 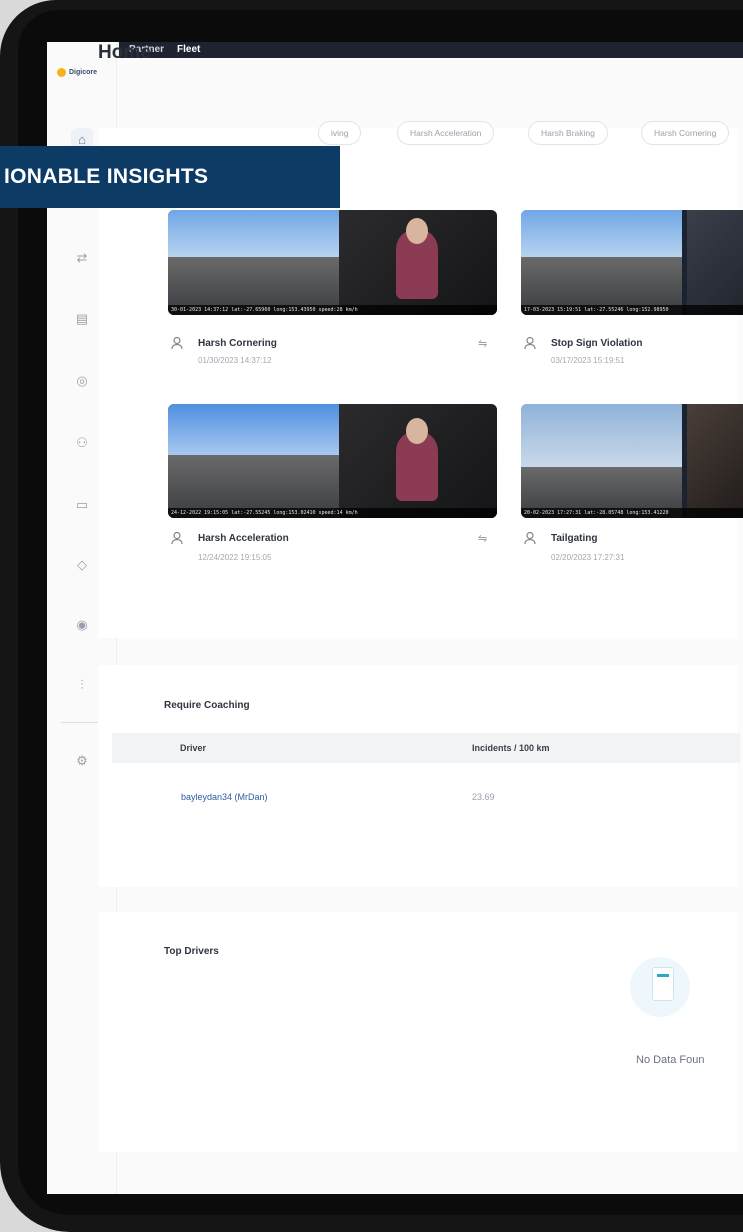 I want to click on event-title: Tailgating, so click(x=574, y=538).